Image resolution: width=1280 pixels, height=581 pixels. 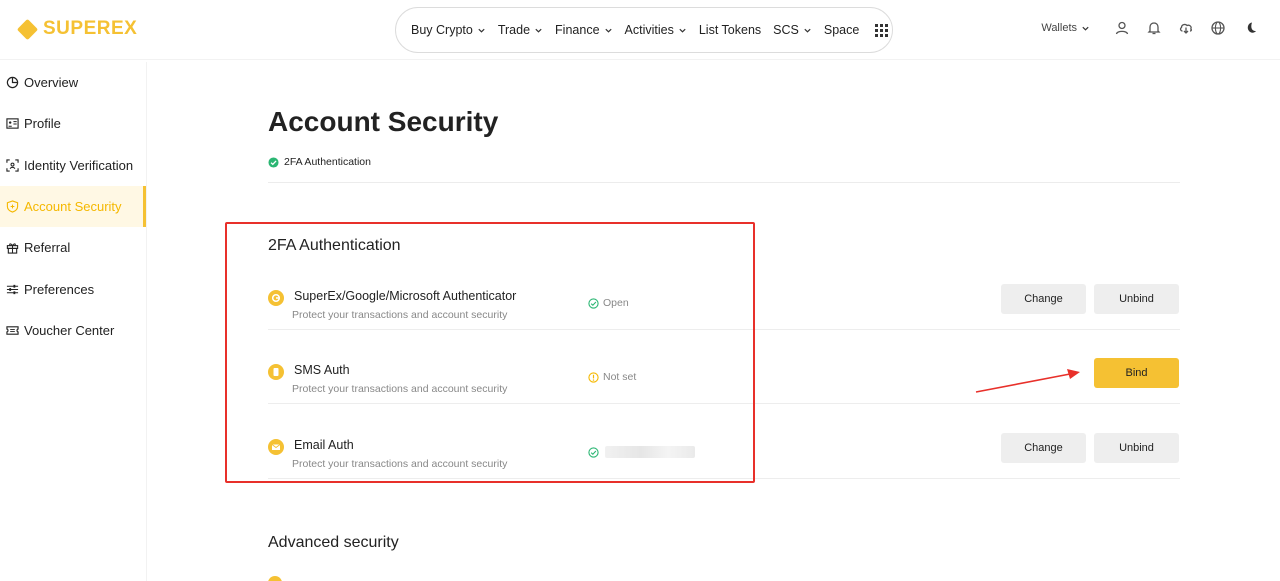 What do you see at coordinates (73, 123) in the screenshot?
I see `sidebar-item-profile: Profile` at bounding box center [73, 123].